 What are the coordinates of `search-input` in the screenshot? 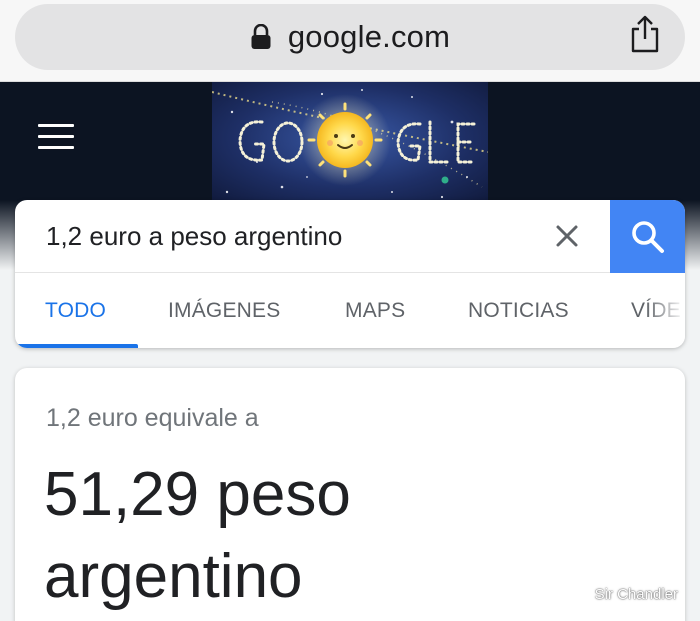 It's located at (286, 236).